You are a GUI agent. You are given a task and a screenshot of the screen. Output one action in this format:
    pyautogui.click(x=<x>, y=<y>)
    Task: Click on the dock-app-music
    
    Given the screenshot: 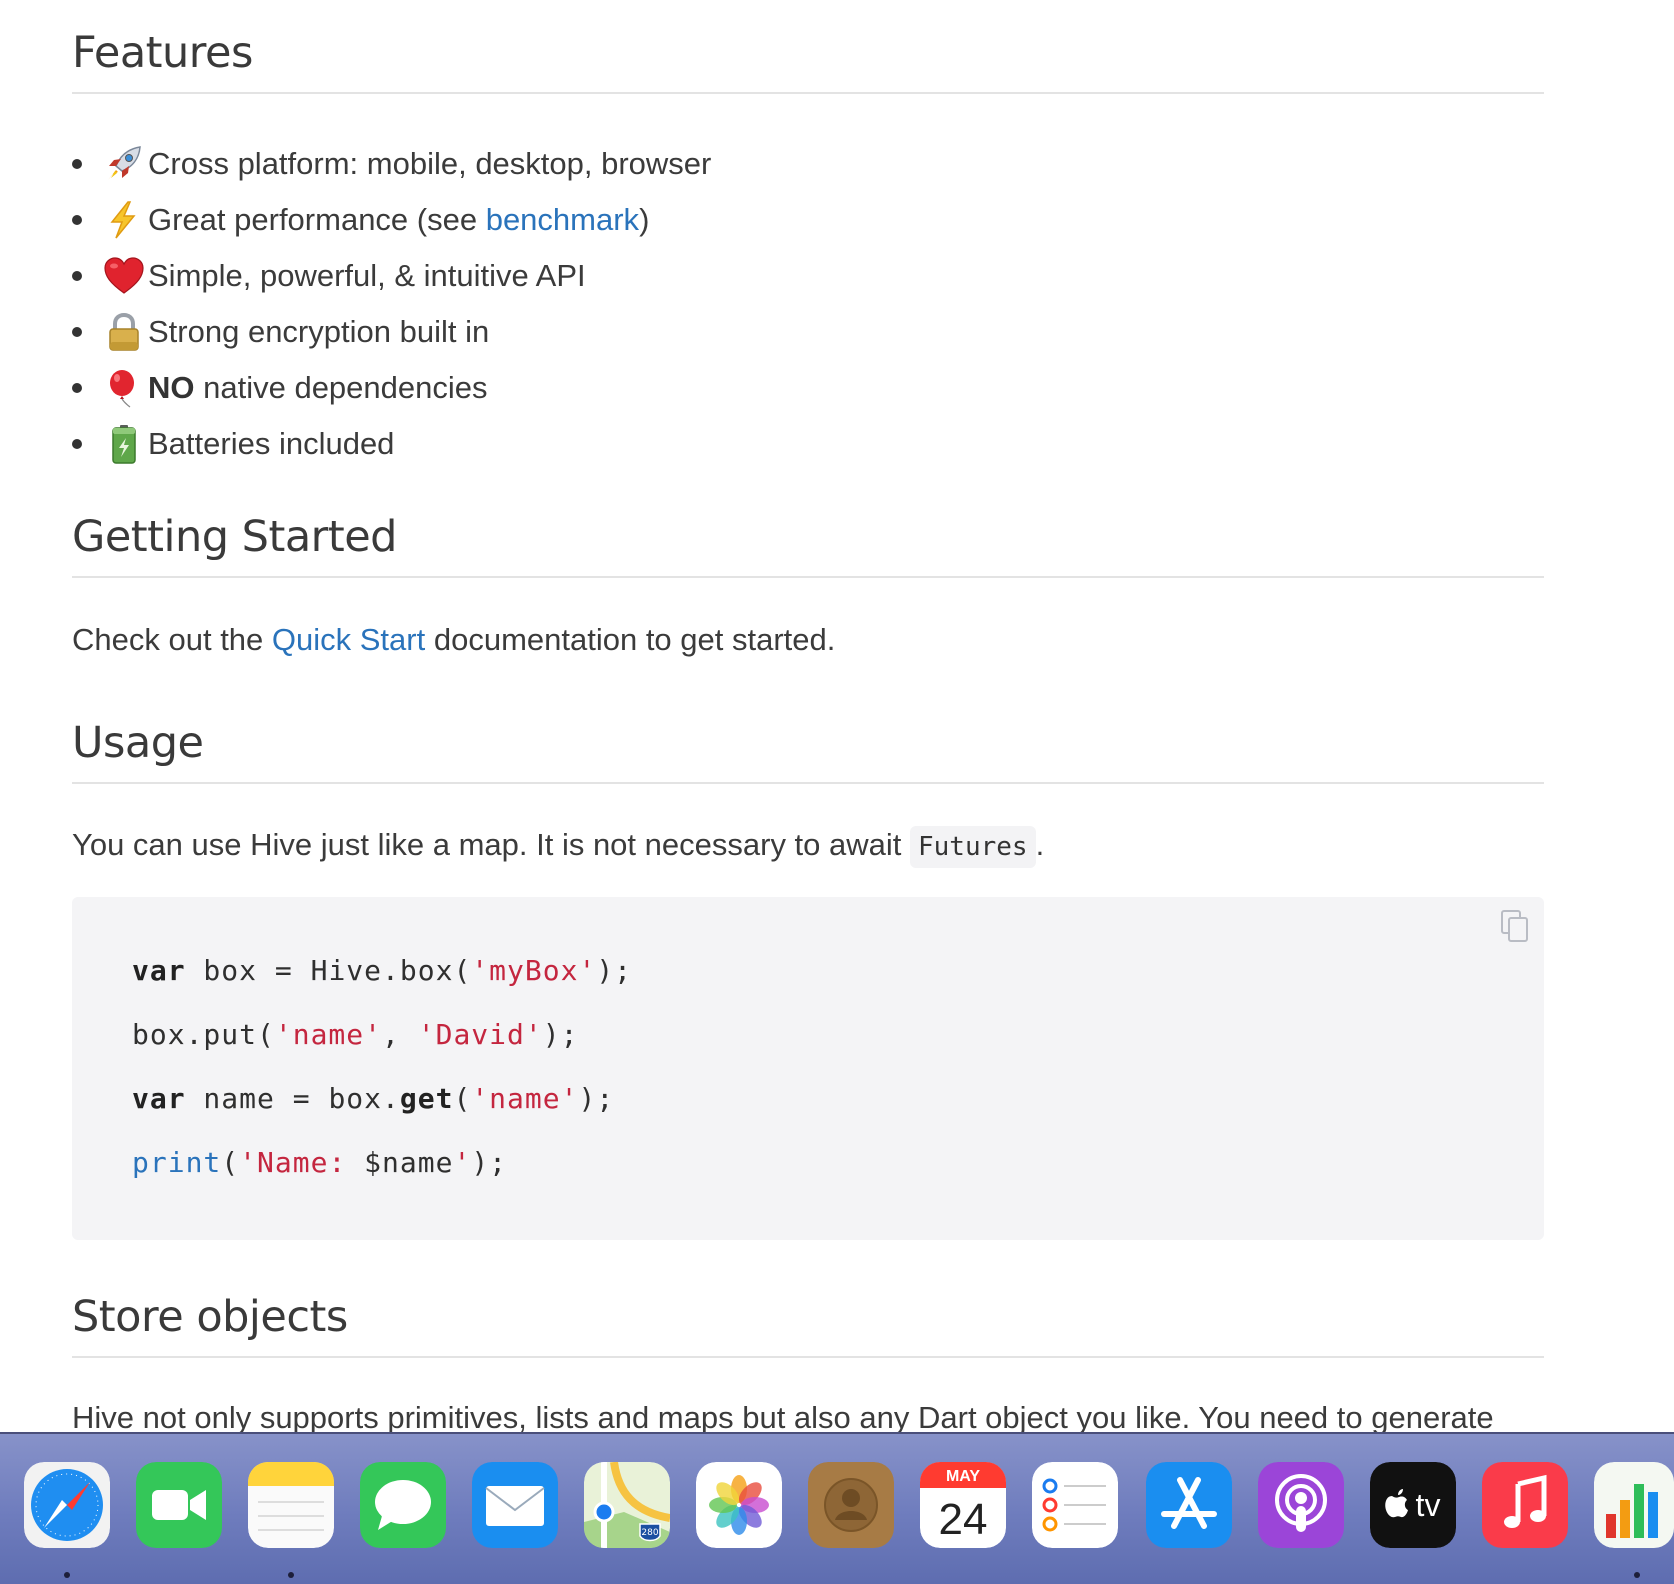 What is the action you would take?
    pyautogui.click(x=1525, y=1505)
    